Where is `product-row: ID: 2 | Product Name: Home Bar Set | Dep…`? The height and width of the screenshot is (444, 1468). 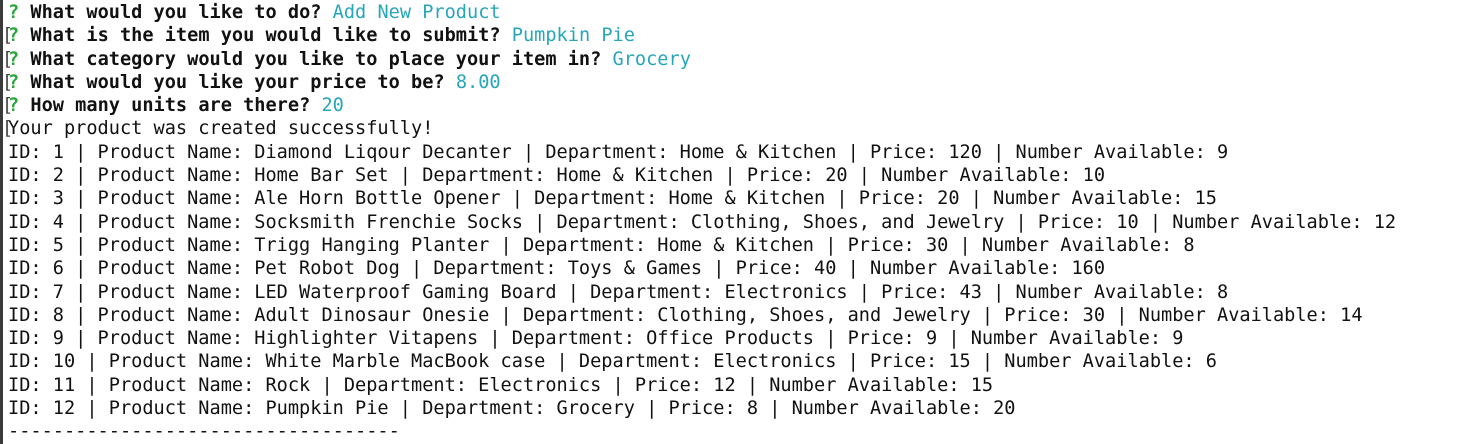 product-row: ID: 2 | Product Name: Home Bar Set | Dep… is located at coordinates (734, 175).